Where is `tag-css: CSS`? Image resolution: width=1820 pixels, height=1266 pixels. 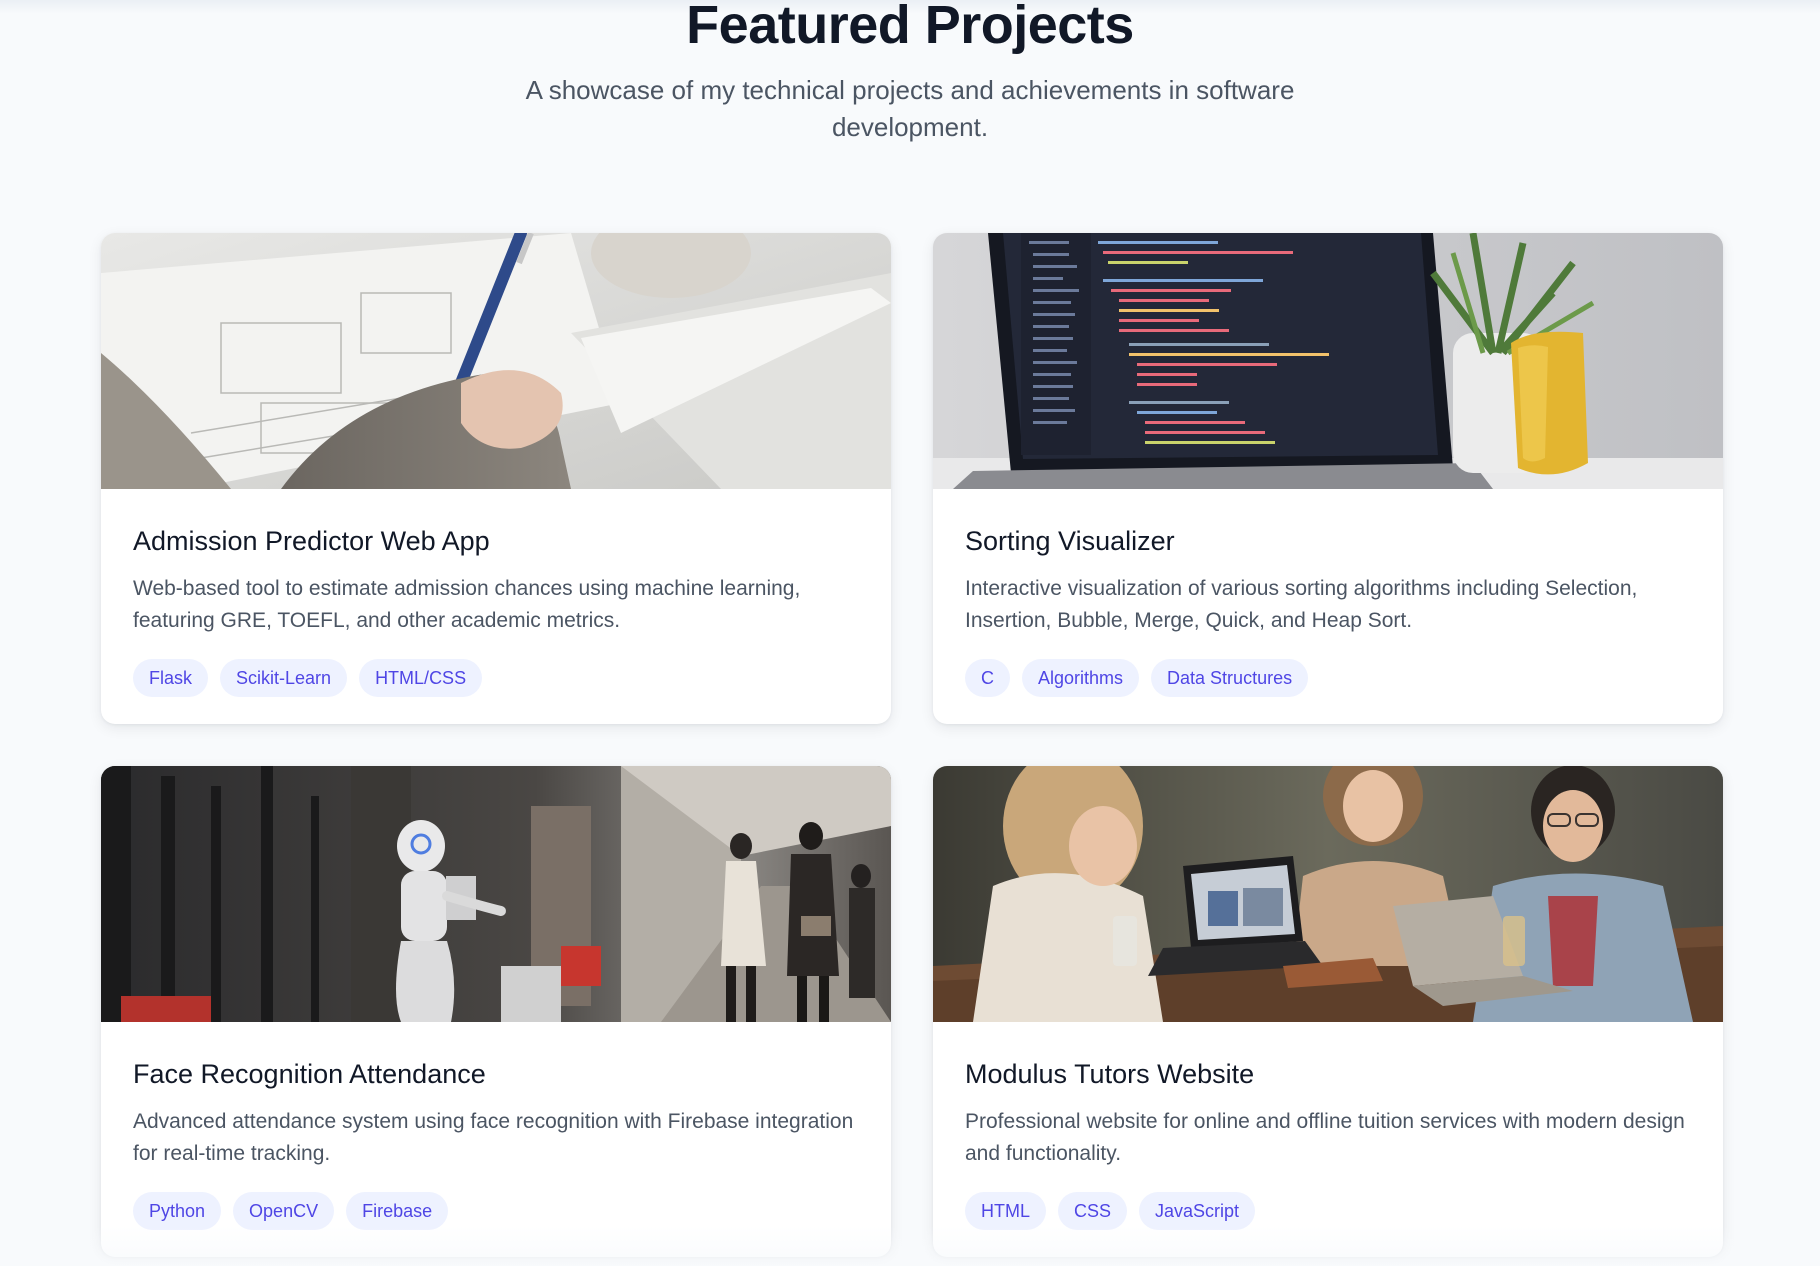
tag-css: CSS is located at coordinates (1093, 1211).